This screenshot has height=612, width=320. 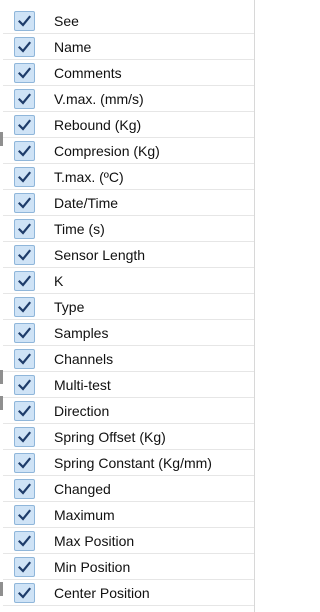 I want to click on menu-item: Sensor Length, so click(x=127, y=255).